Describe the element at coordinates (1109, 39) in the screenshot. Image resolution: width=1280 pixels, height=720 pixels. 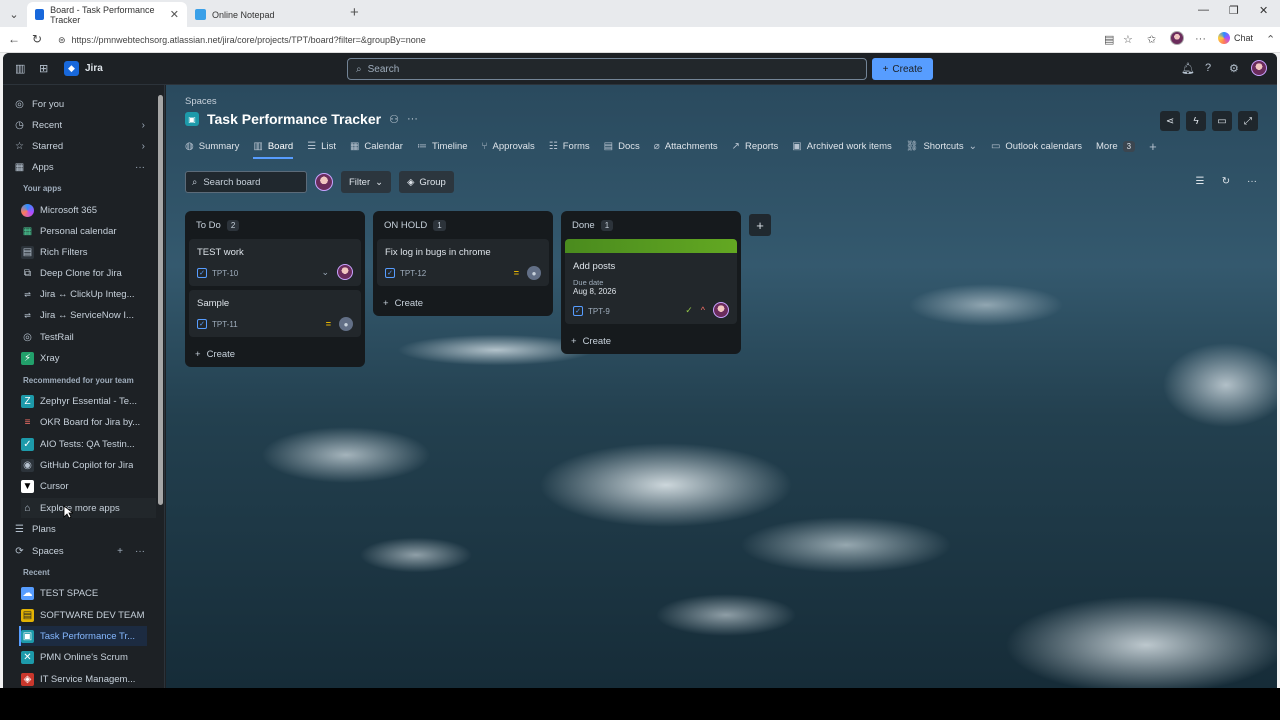
I see `reader-icon: ▤` at that location.